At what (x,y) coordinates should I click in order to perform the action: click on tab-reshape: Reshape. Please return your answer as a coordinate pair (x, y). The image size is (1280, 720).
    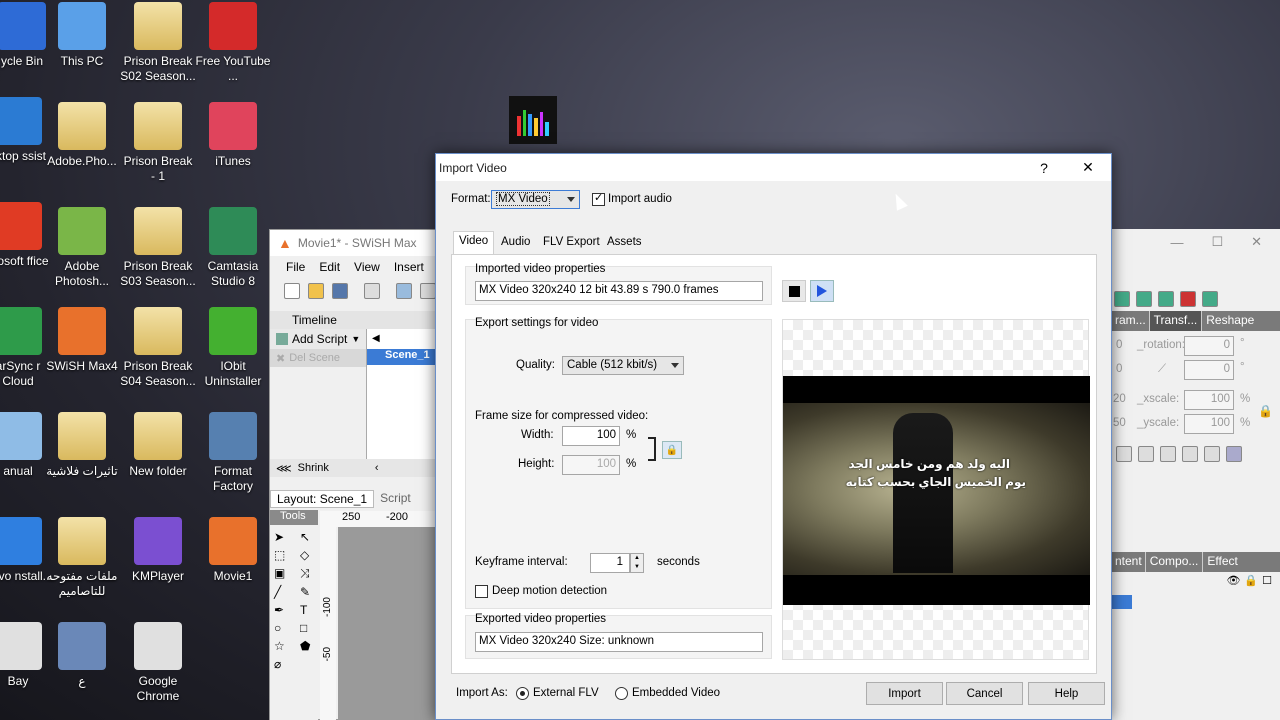
    Looking at the image, I should click on (1230, 321).